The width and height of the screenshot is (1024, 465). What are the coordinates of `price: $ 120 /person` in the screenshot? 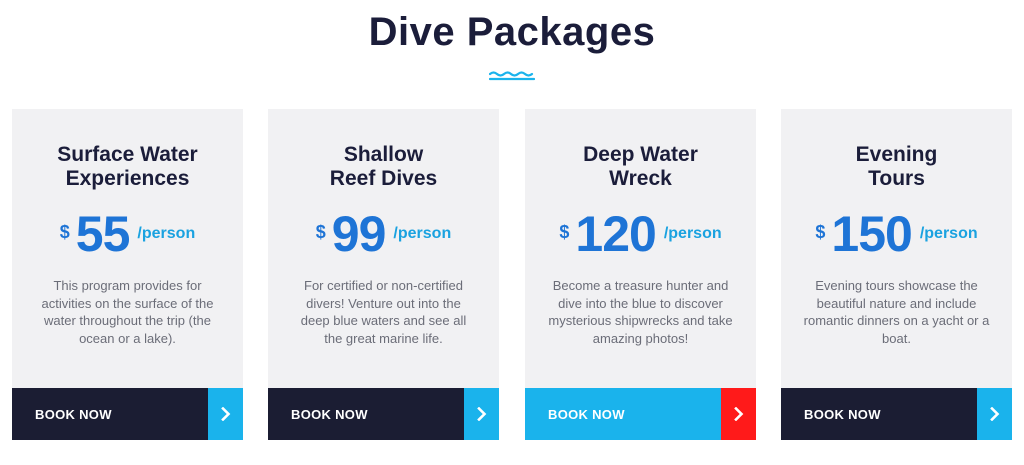 It's located at (640, 234).